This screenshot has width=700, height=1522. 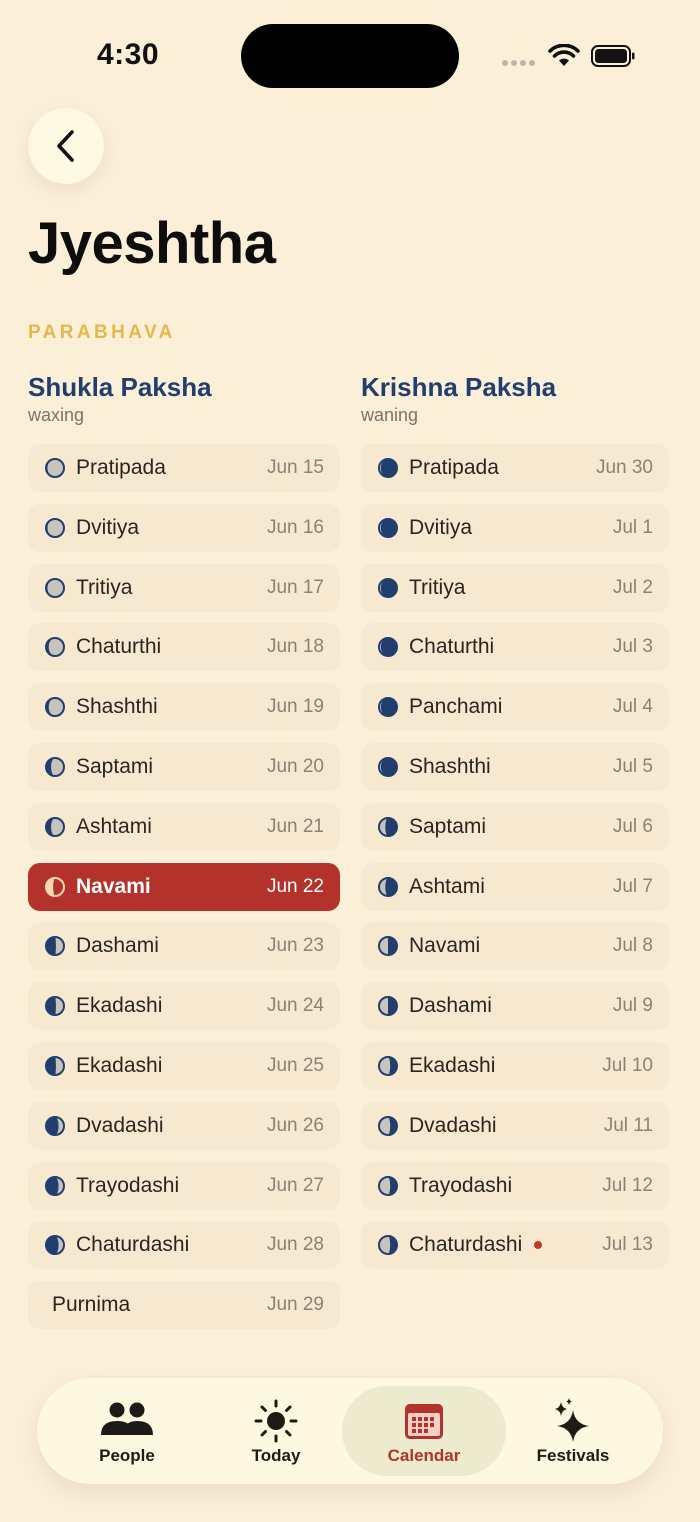 I want to click on tithi-row-dvitiya: Dvitiya Jun 16, so click(x=184, y=527).